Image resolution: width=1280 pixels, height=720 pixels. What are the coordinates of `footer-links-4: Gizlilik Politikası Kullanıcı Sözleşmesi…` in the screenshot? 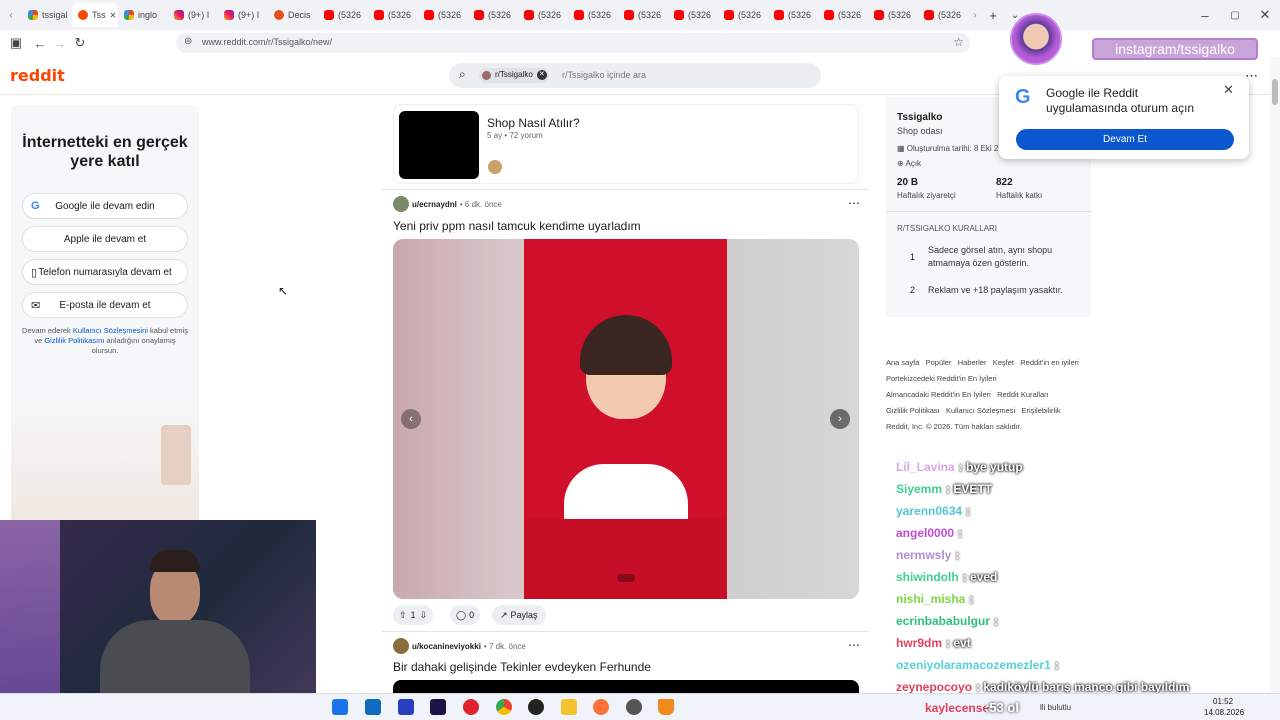 It's located at (973, 410).